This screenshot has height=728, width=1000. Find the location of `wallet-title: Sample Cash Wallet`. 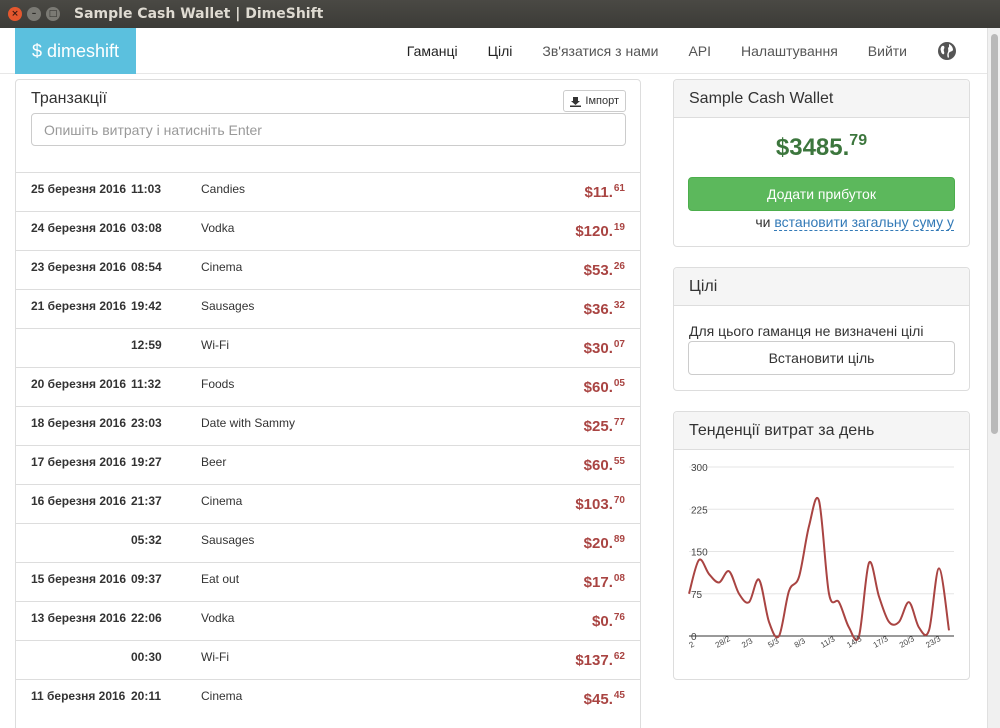

wallet-title: Sample Cash Wallet is located at coordinates (821, 99).